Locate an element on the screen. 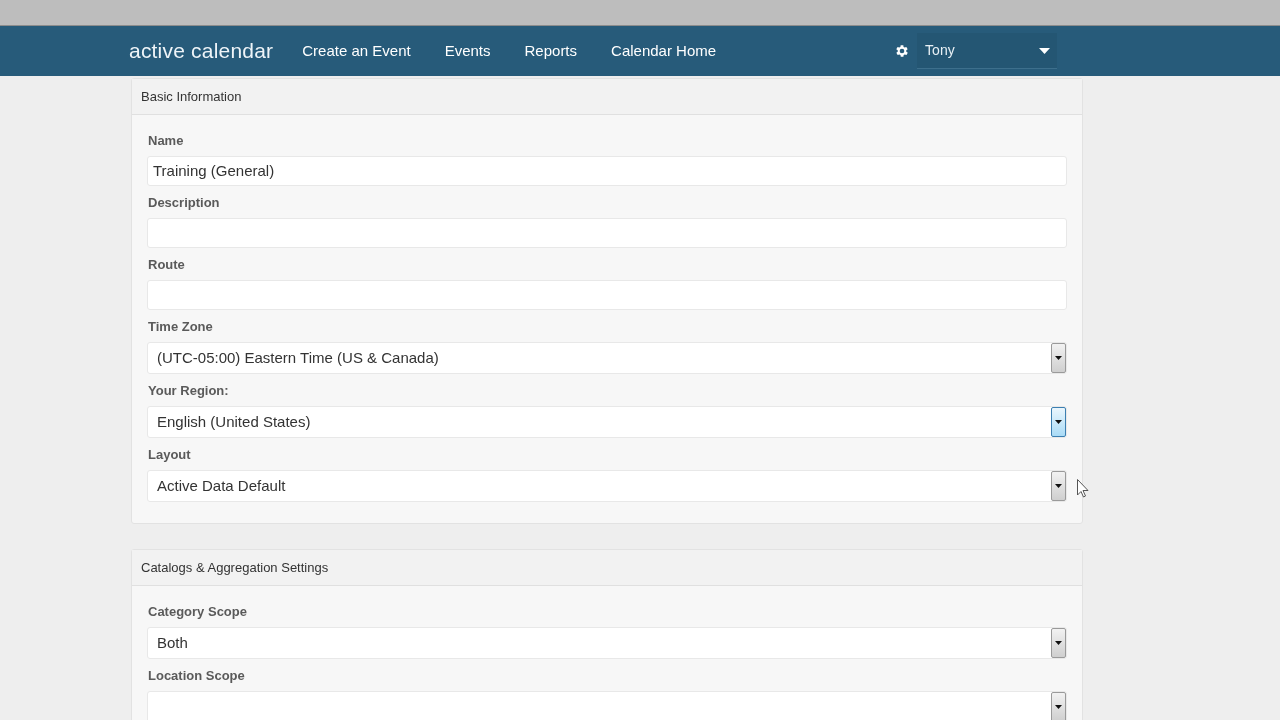 Image resolution: width=1280 pixels, height=720 pixels. nav-link: Events is located at coordinates (467, 51).